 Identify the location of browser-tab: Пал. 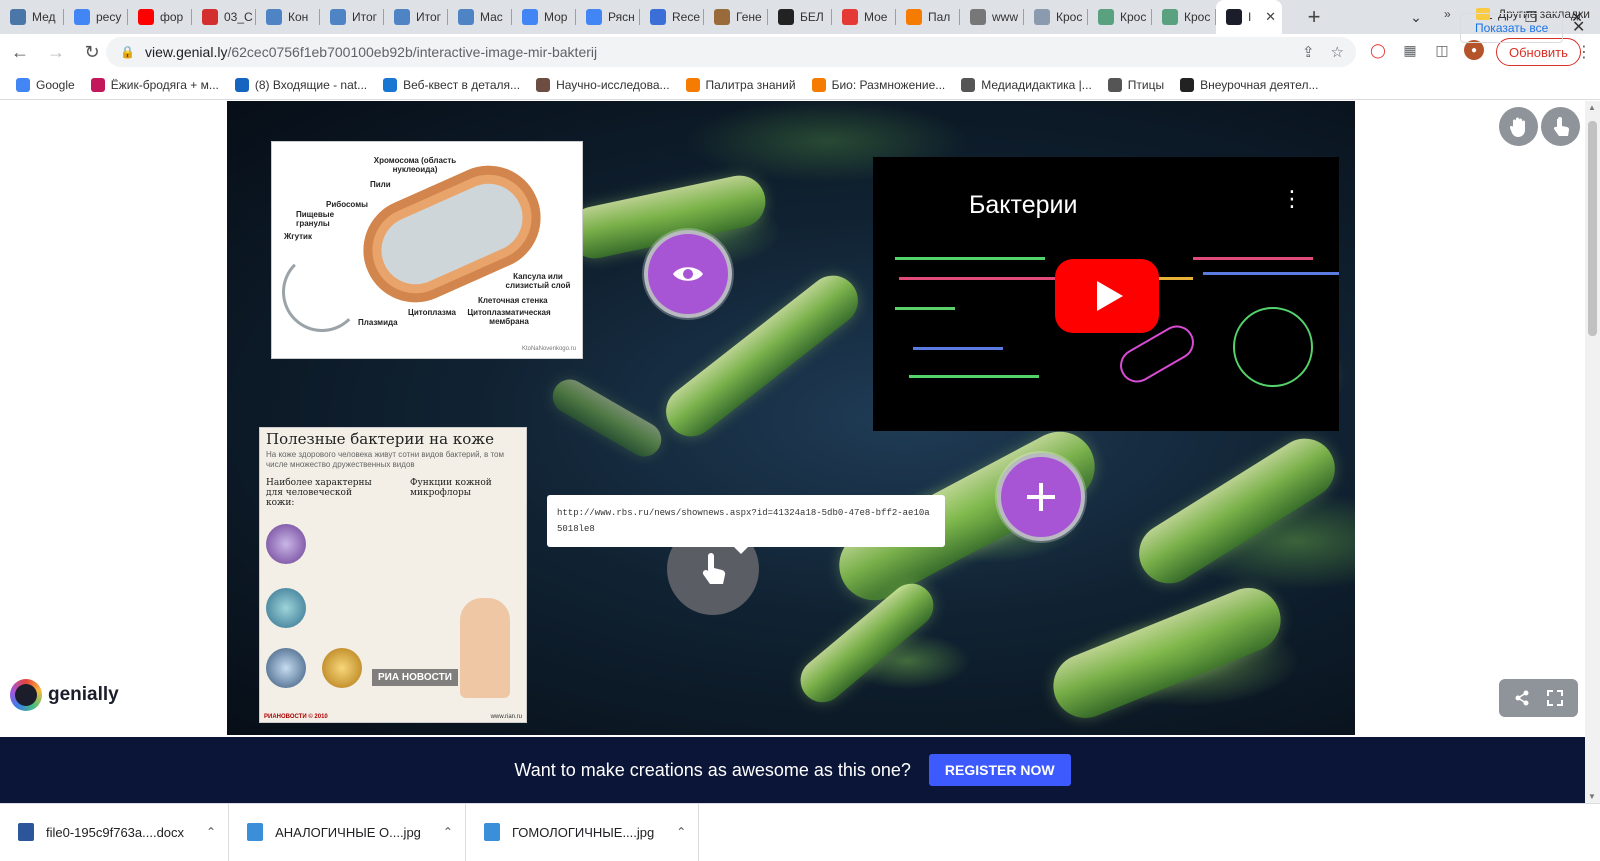
(928, 17).